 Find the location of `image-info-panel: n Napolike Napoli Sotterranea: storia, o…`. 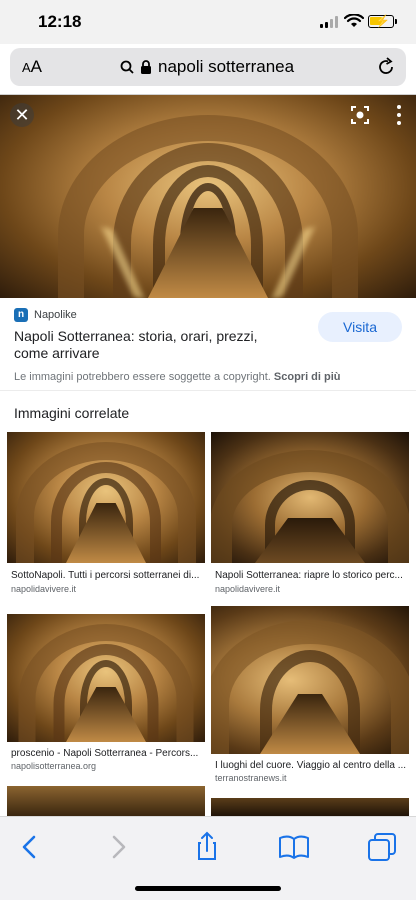

image-info-panel: n Napolike Napoli Sotterranea: storia, o… is located at coordinates (208, 344).